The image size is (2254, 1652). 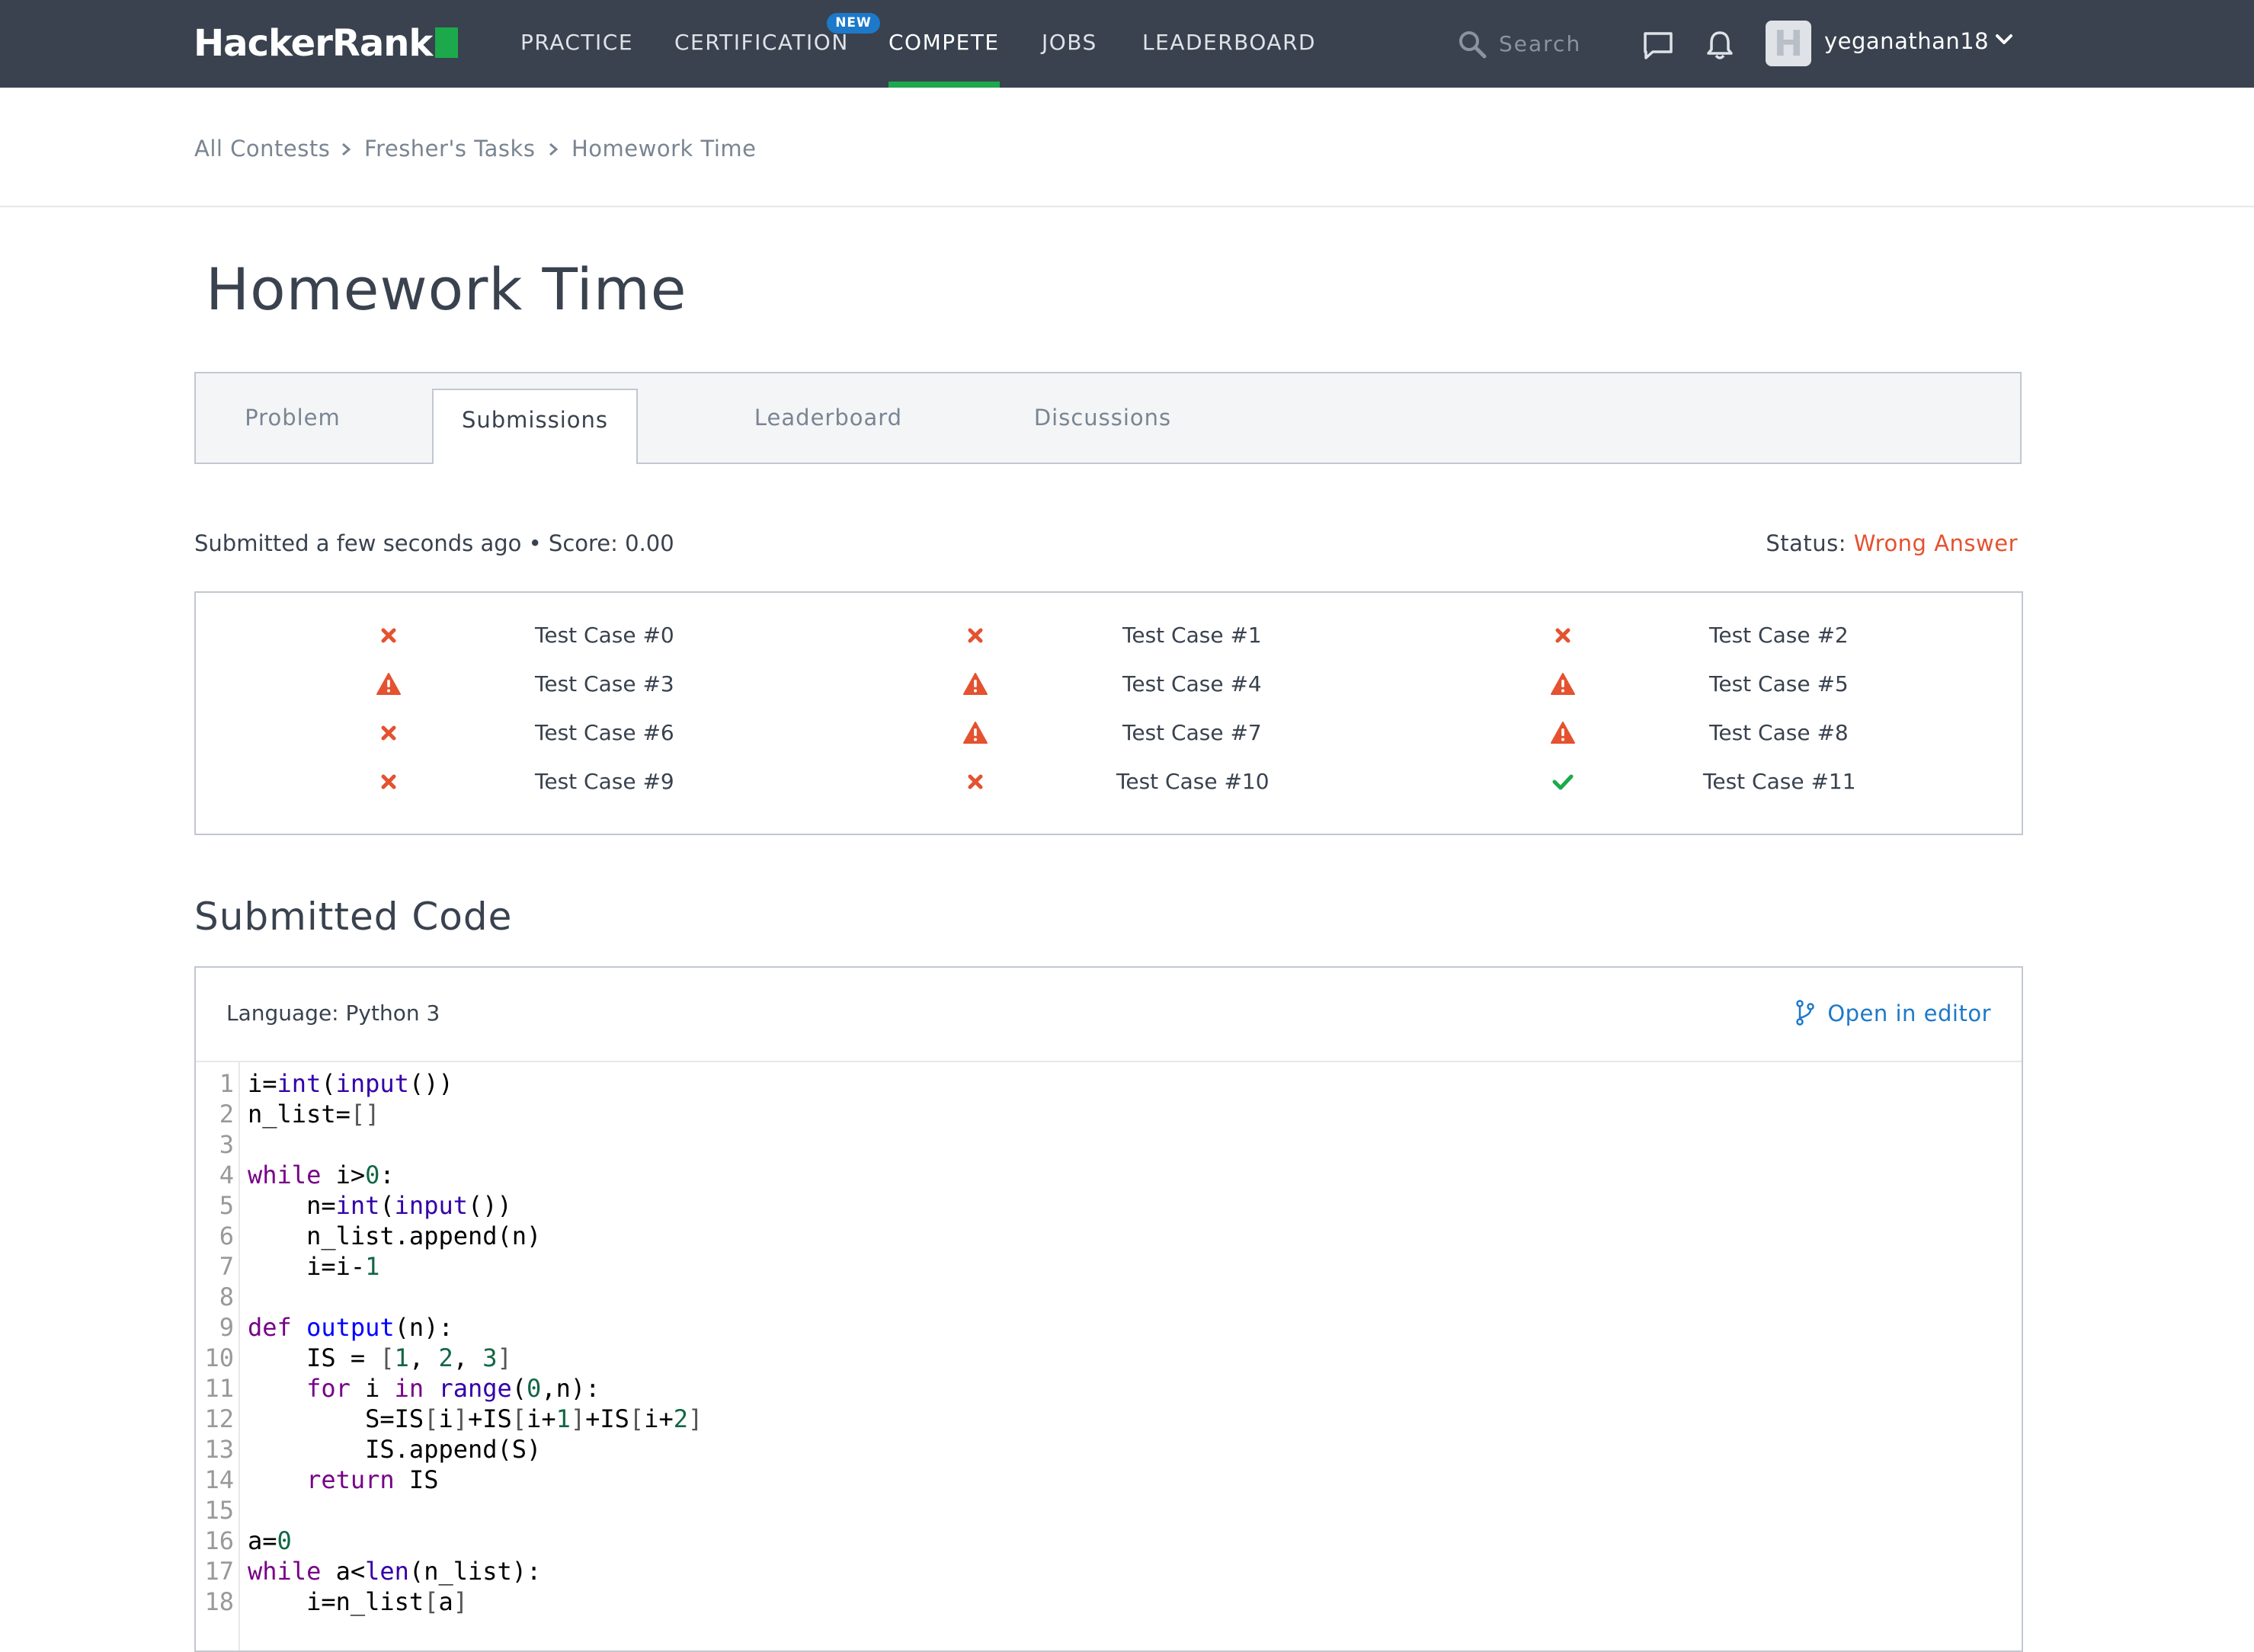 What do you see at coordinates (350, 1327) in the screenshot?
I see `code-text: def output(n):` at bounding box center [350, 1327].